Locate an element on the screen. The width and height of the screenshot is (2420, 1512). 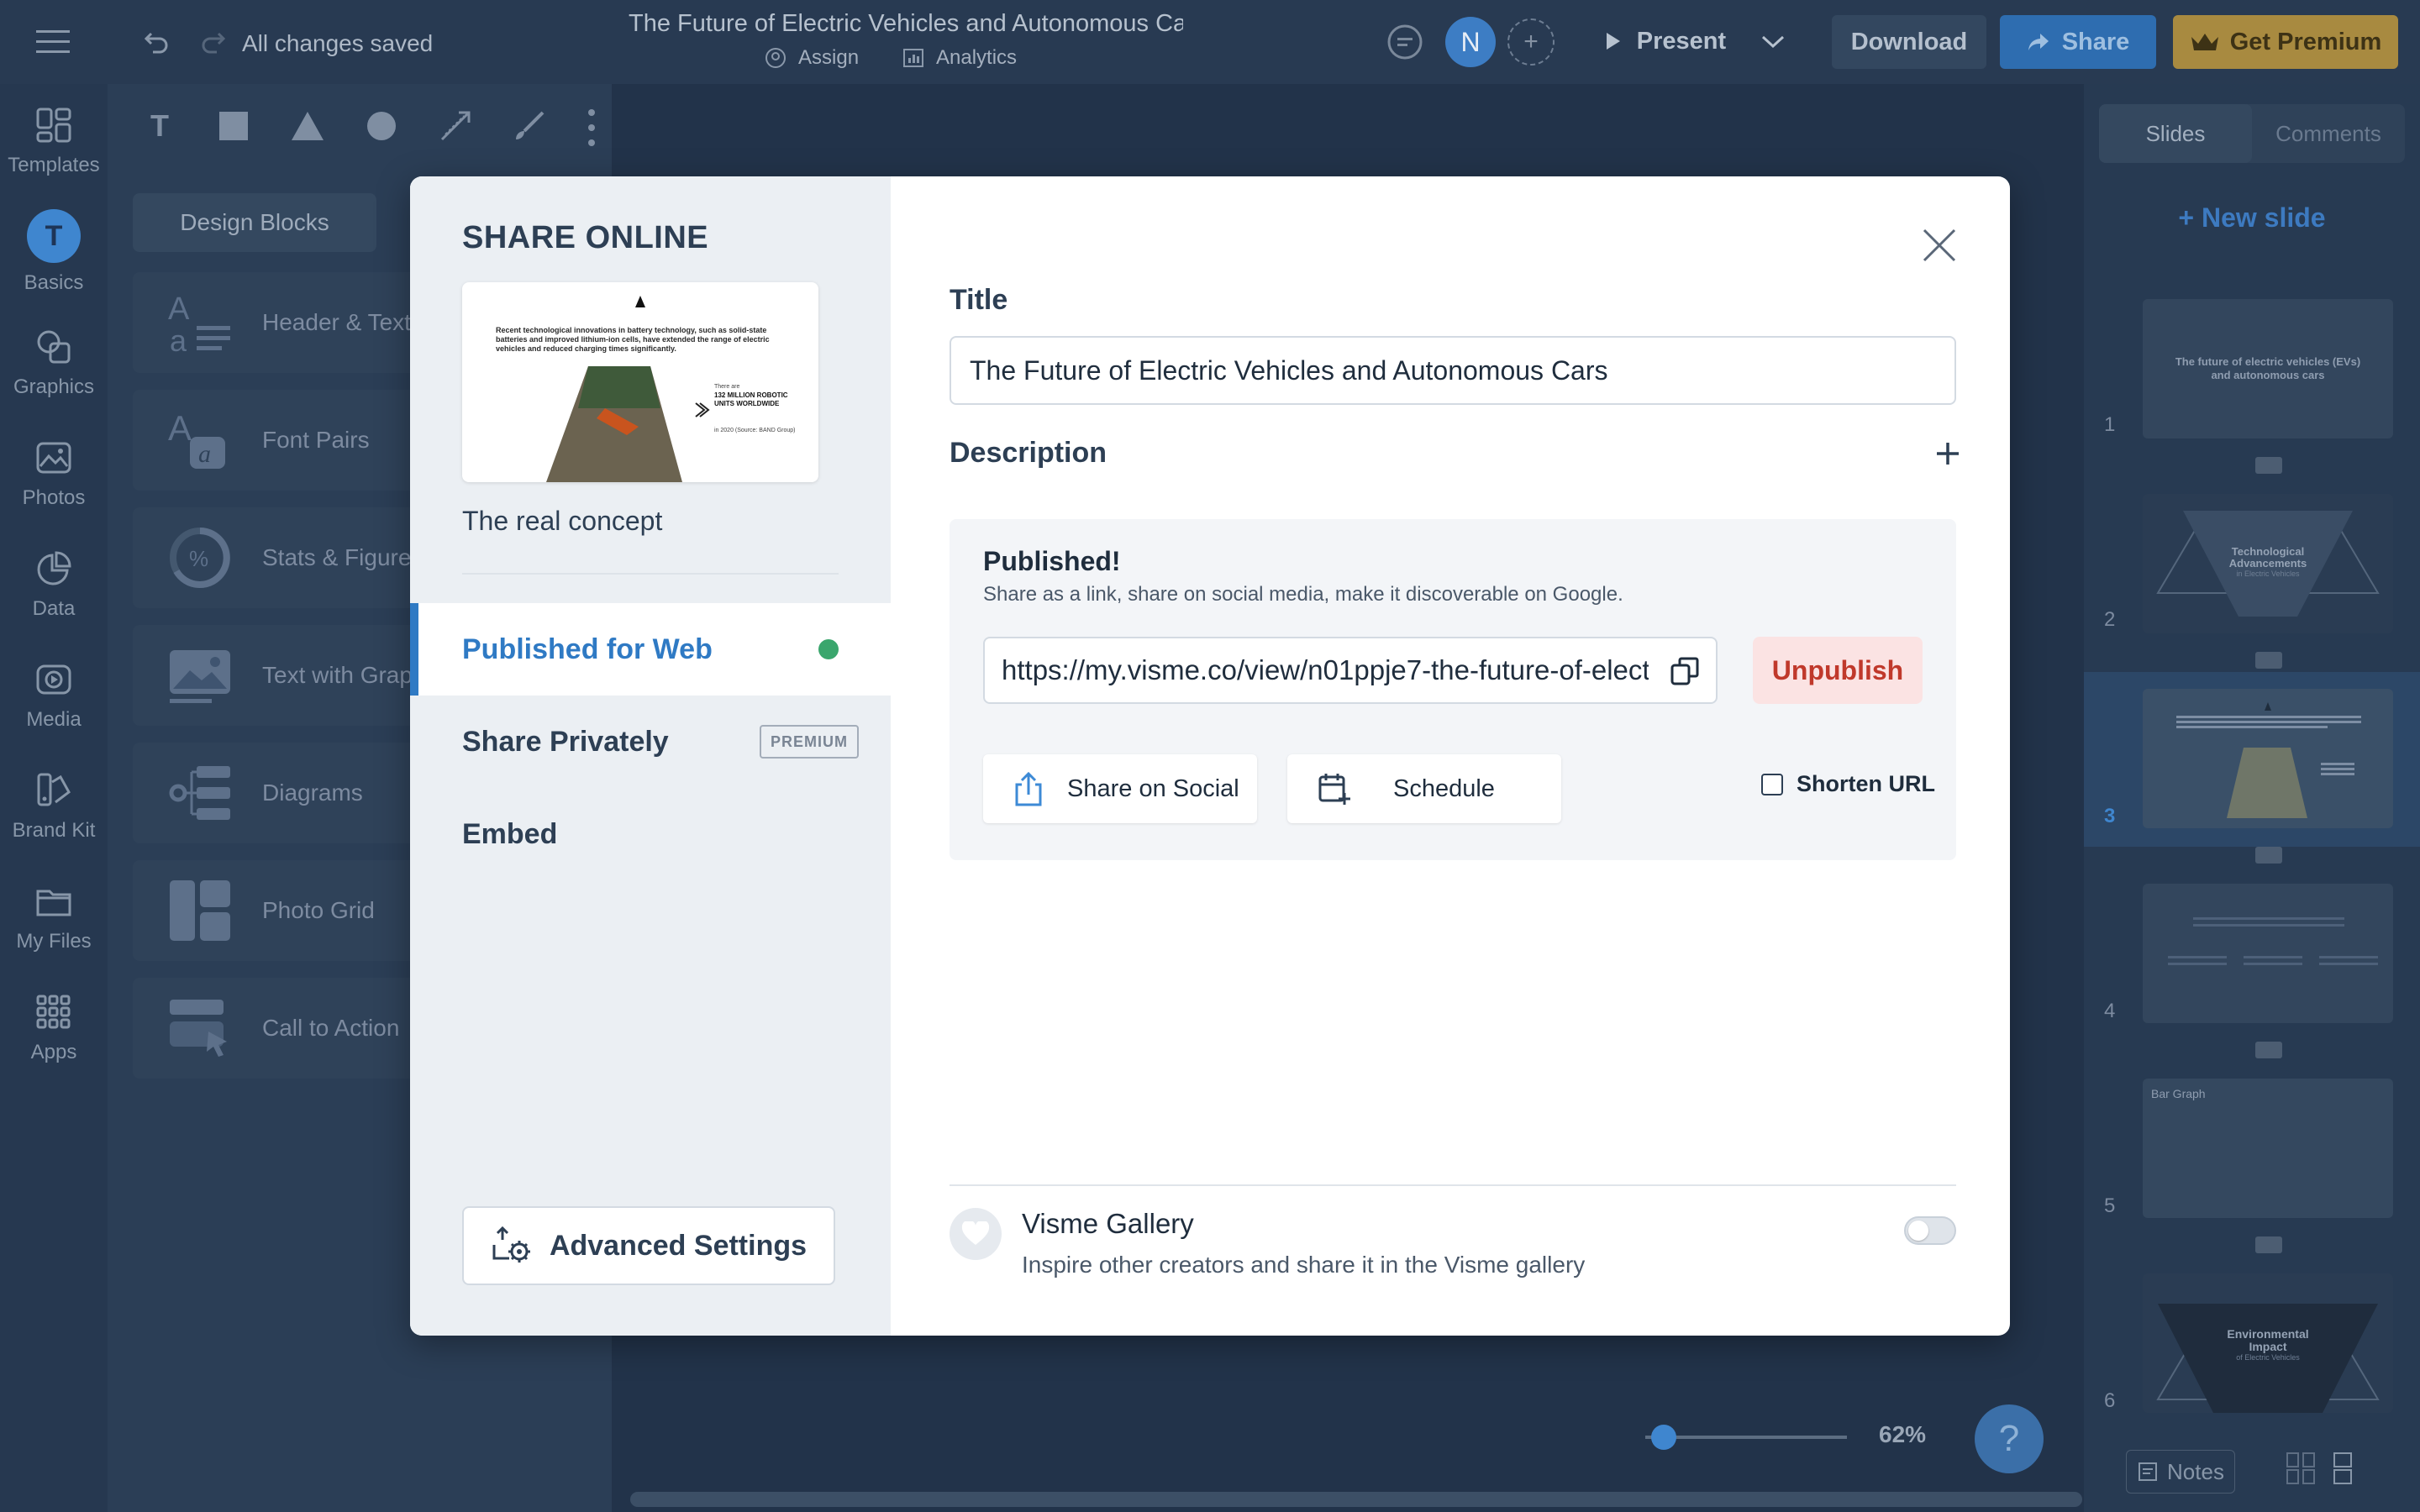
share-on-social-button: Share on Social is located at coordinates (1120, 788).